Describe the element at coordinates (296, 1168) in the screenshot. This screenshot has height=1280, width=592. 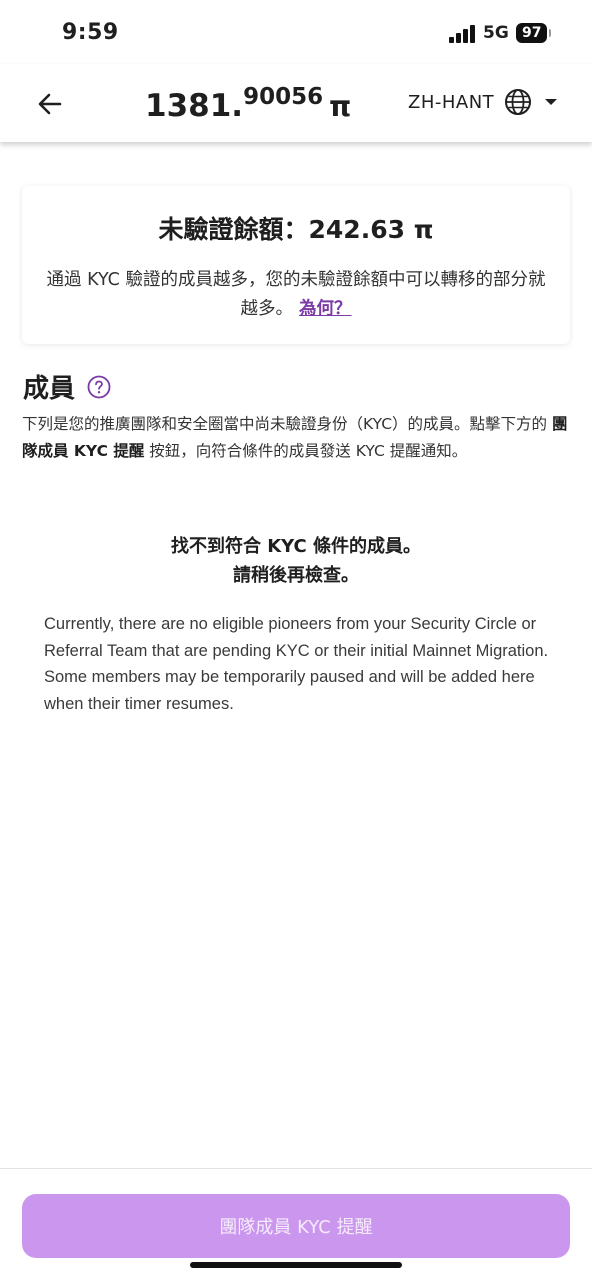
I see `bottom-divider` at that location.